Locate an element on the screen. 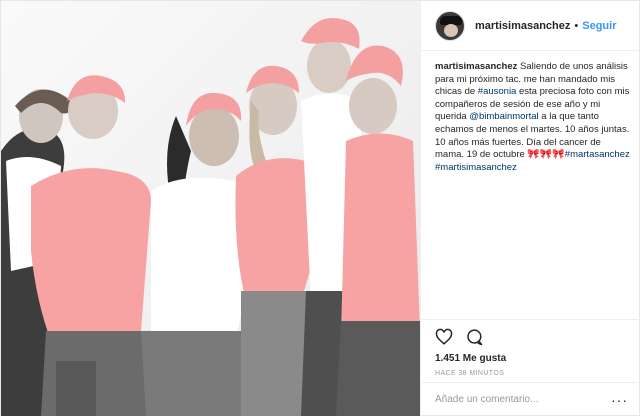 This screenshot has width=640, height=416. hashtag-martisimasanchez: #martisimasanchez is located at coordinates (476, 167).